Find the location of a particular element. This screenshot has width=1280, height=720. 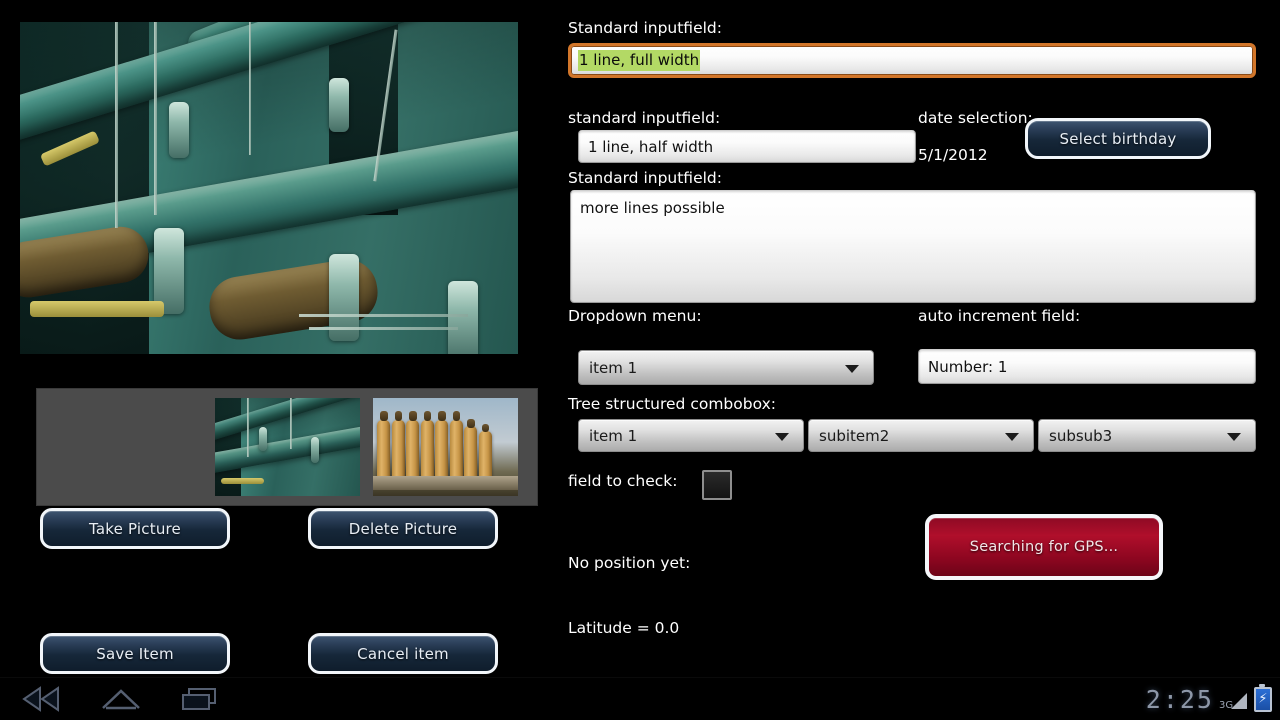

tree-combobox-label: Tree structured combobox: is located at coordinates (672, 404).